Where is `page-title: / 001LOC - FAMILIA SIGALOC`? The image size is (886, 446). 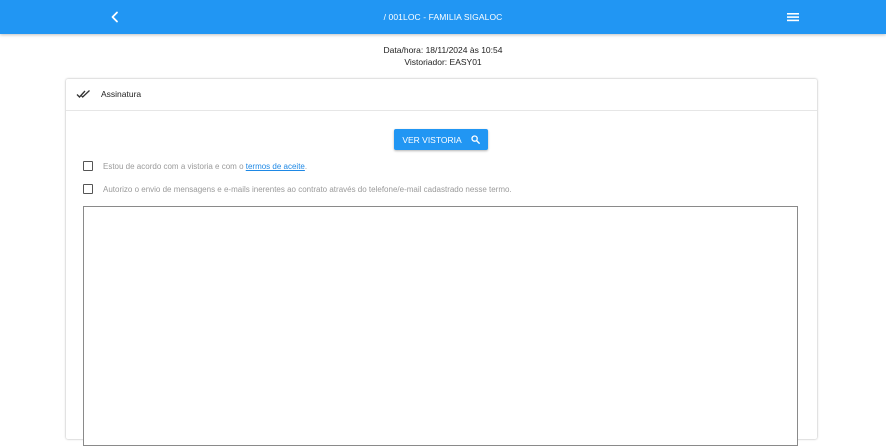
page-title: / 001LOC - FAMILIA SIGALOC is located at coordinates (443, 17).